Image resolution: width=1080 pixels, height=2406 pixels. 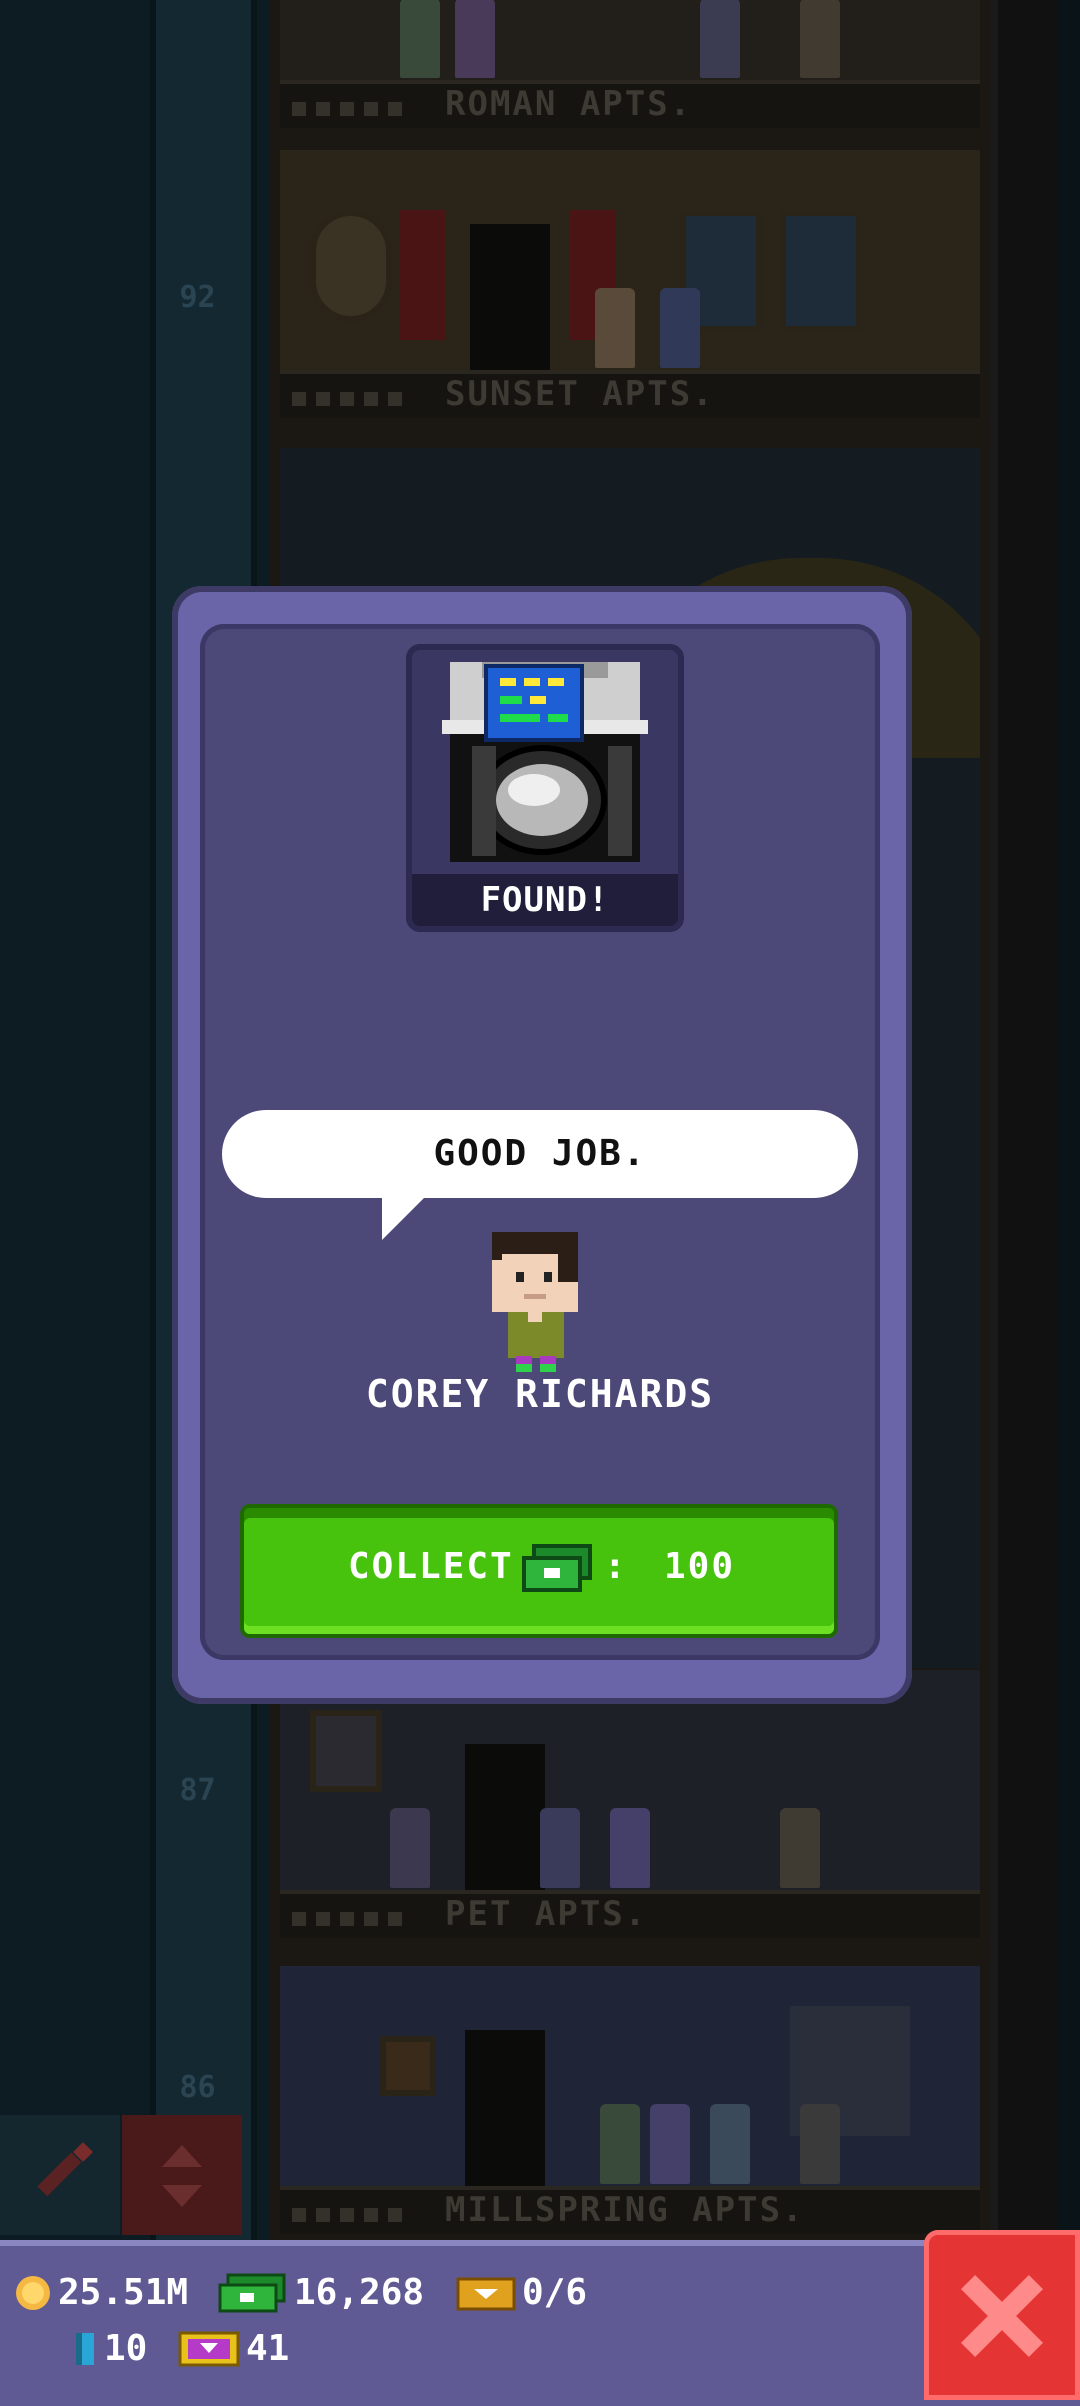 What do you see at coordinates (431, 1566) in the screenshot?
I see `collect-label: COLLECT` at bounding box center [431, 1566].